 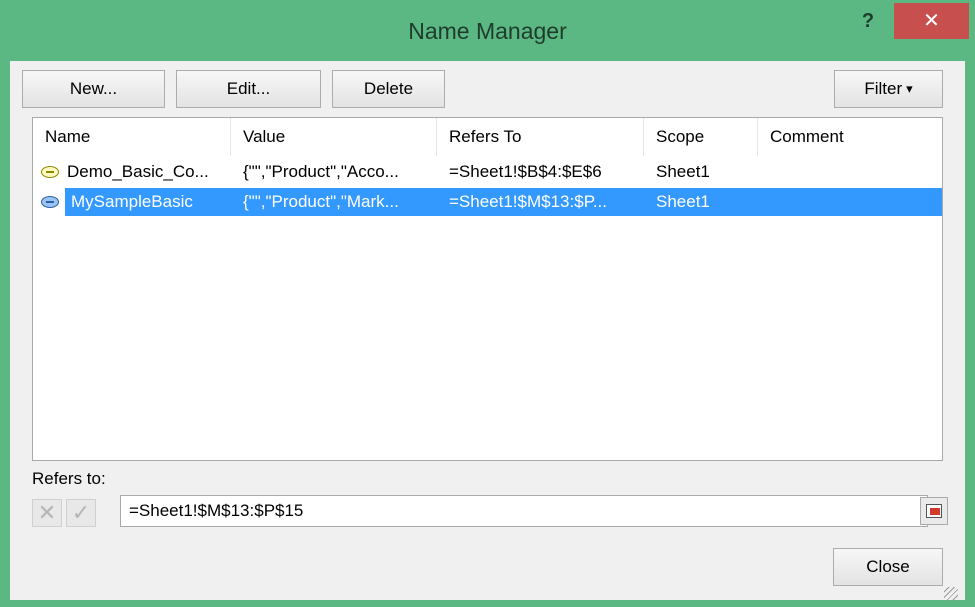 I want to click on column-header-name: Name, so click(x=132, y=137).